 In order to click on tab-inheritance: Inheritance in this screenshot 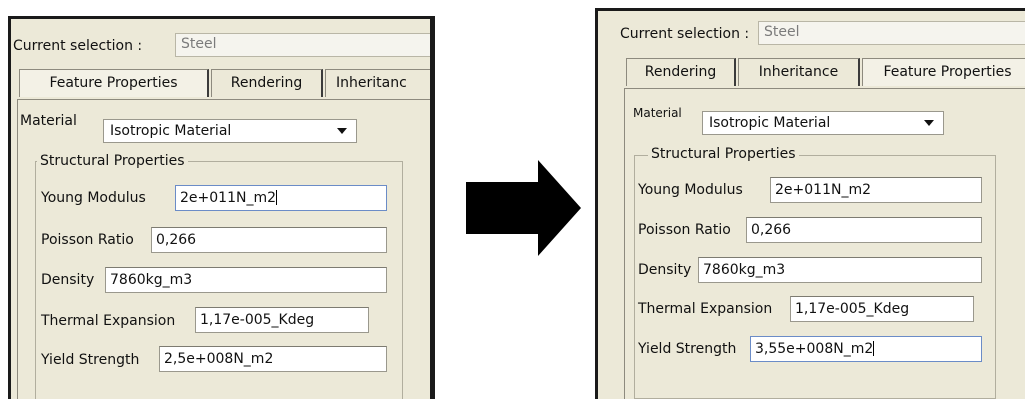, I will do `click(799, 72)`.